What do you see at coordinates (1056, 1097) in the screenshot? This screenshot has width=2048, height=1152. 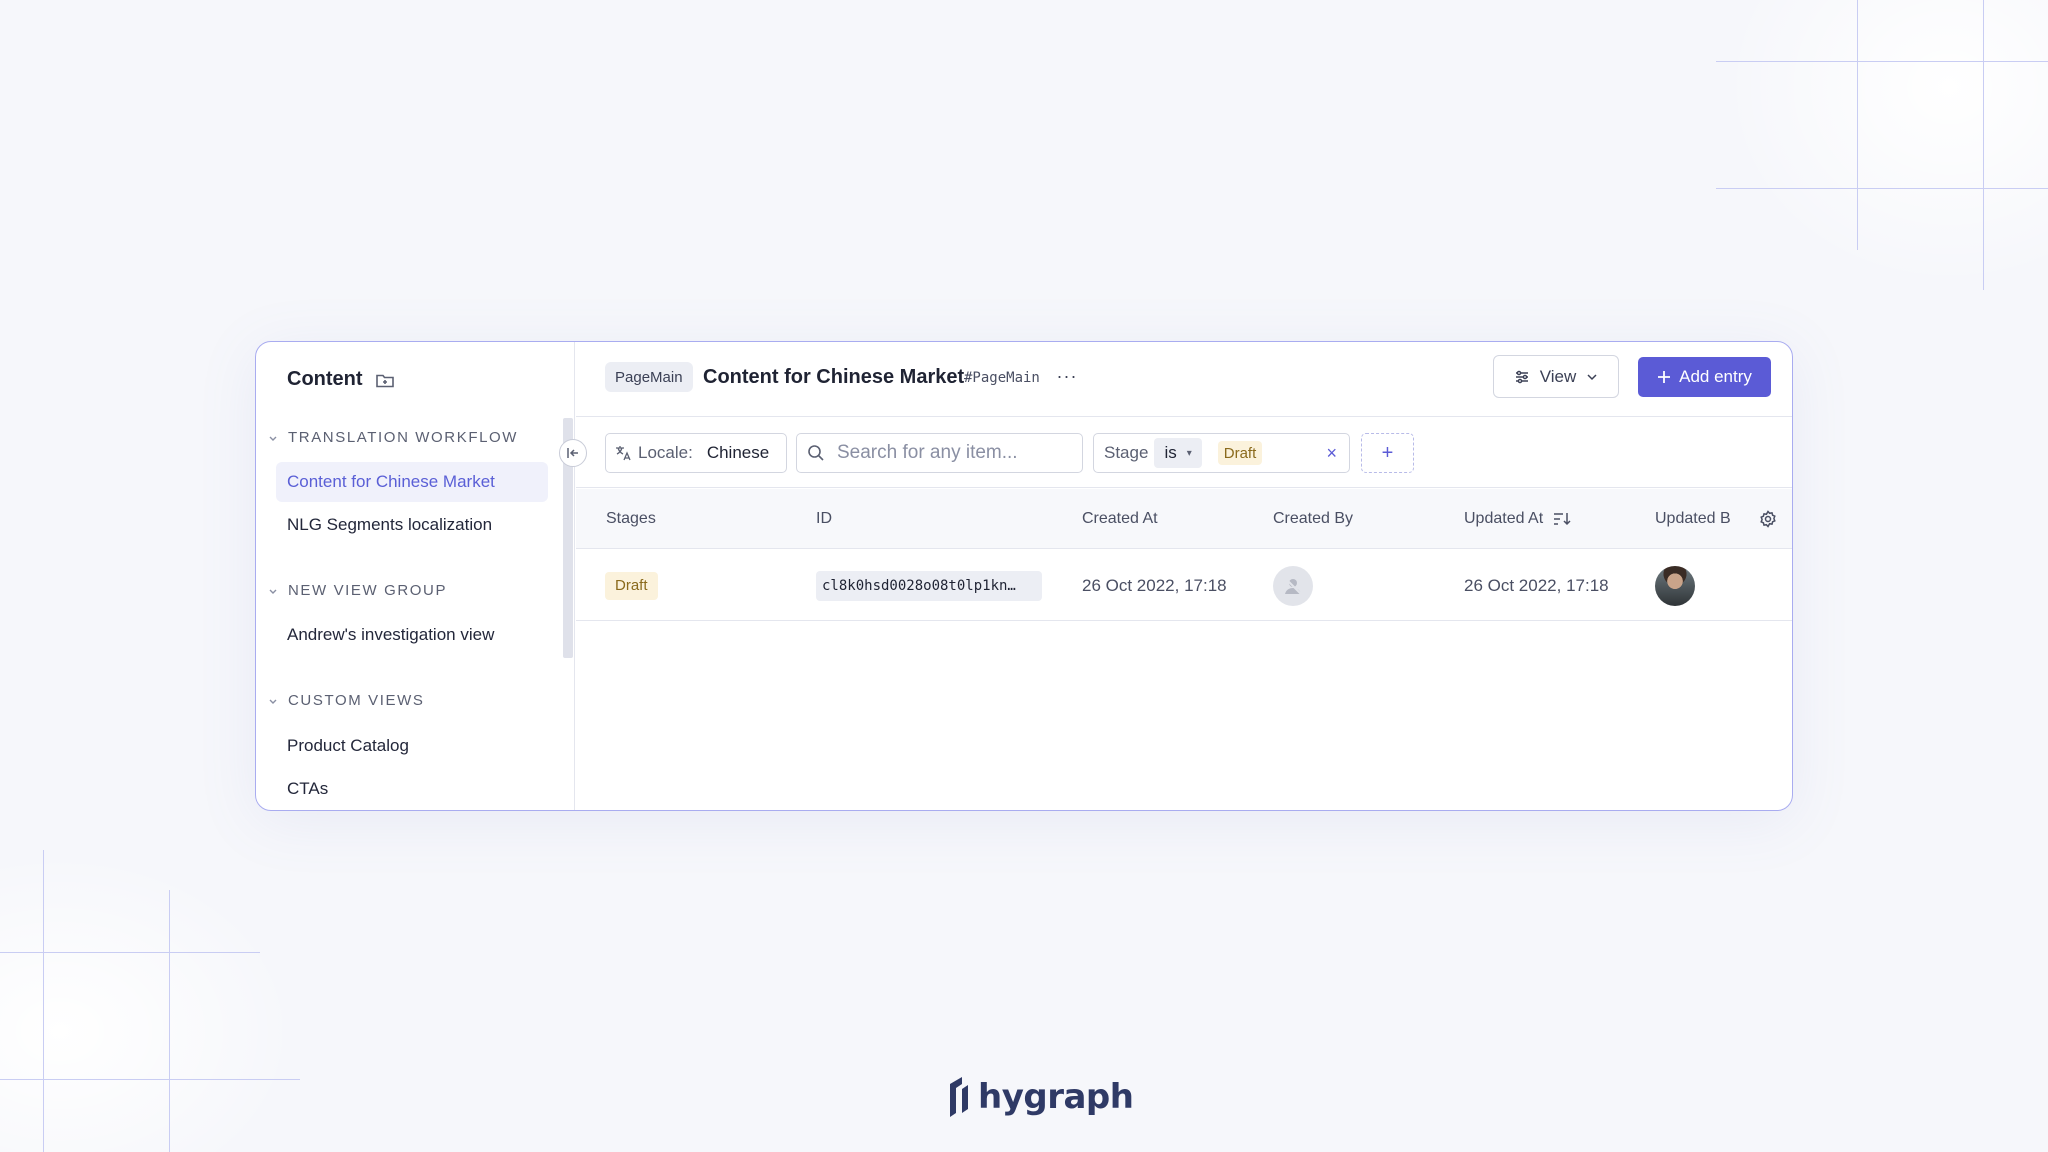 I see `brand-name: hygraph` at bounding box center [1056, 1097].